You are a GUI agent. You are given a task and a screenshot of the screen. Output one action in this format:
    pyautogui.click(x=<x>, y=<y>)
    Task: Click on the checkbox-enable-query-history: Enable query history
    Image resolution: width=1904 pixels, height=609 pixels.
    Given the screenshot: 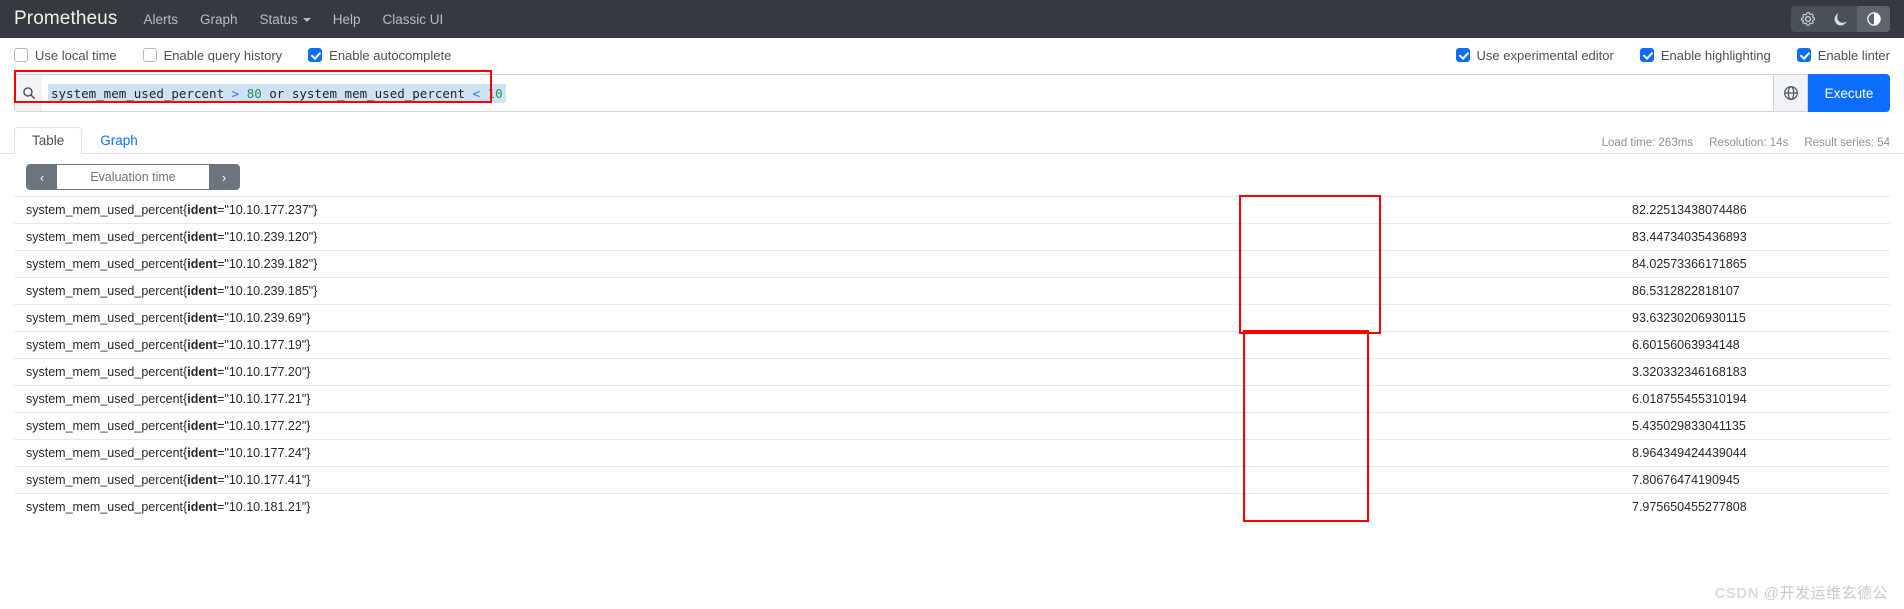 What is the action you would take?
    pyautogui.click(x=212, y=55)
    